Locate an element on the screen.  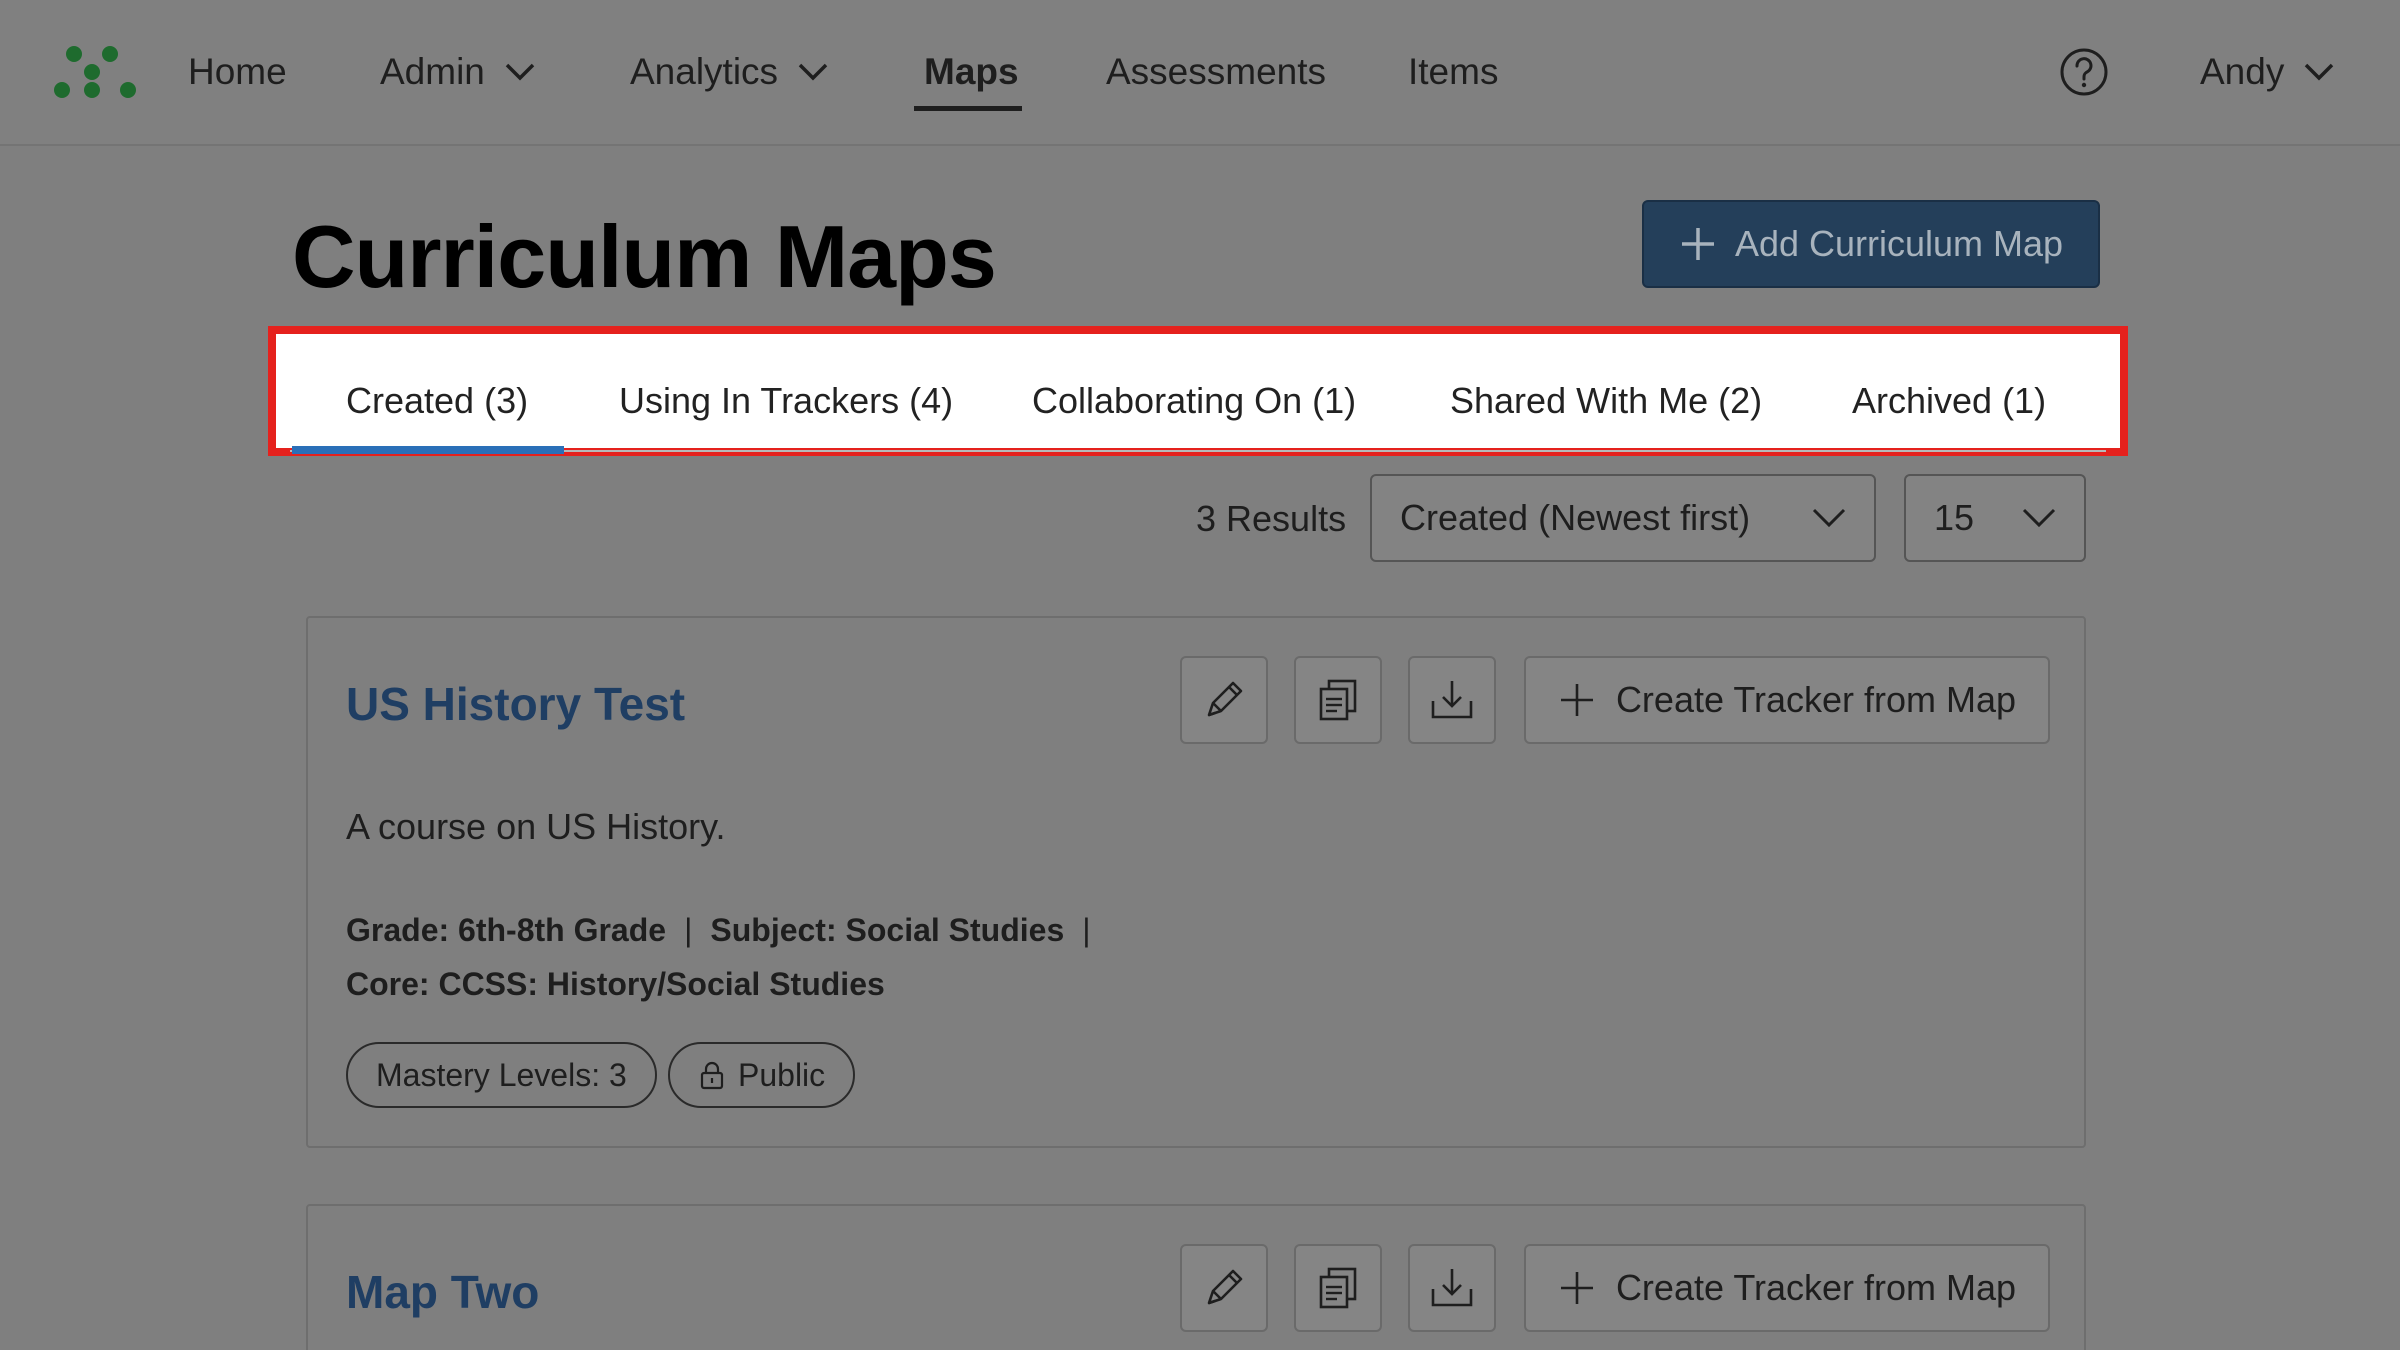
visibility-label: Public is located at coordinates (782, 1074).